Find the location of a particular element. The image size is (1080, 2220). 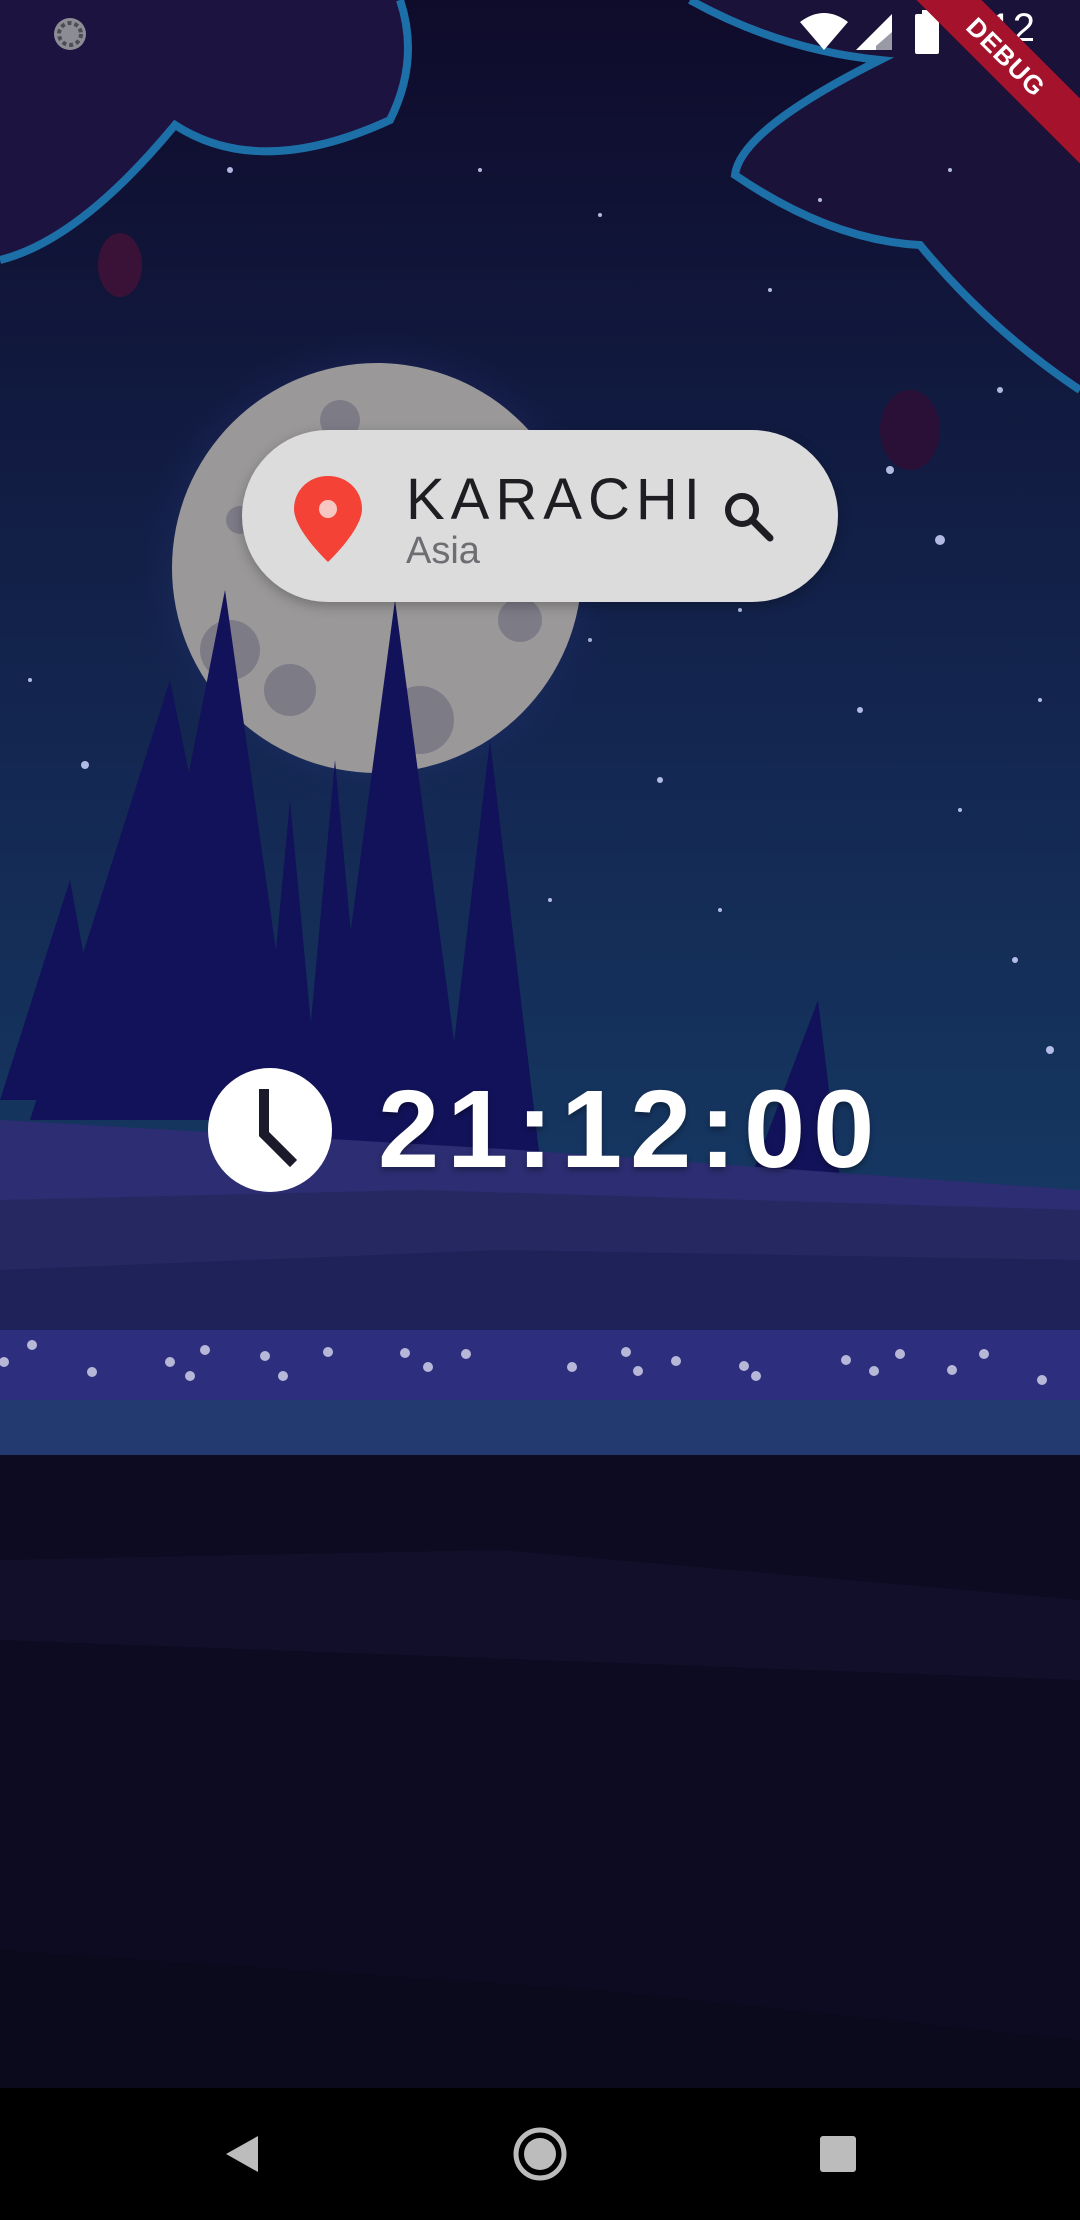

clock-display: 21:12:00 is located at coordinates (556, 1129).